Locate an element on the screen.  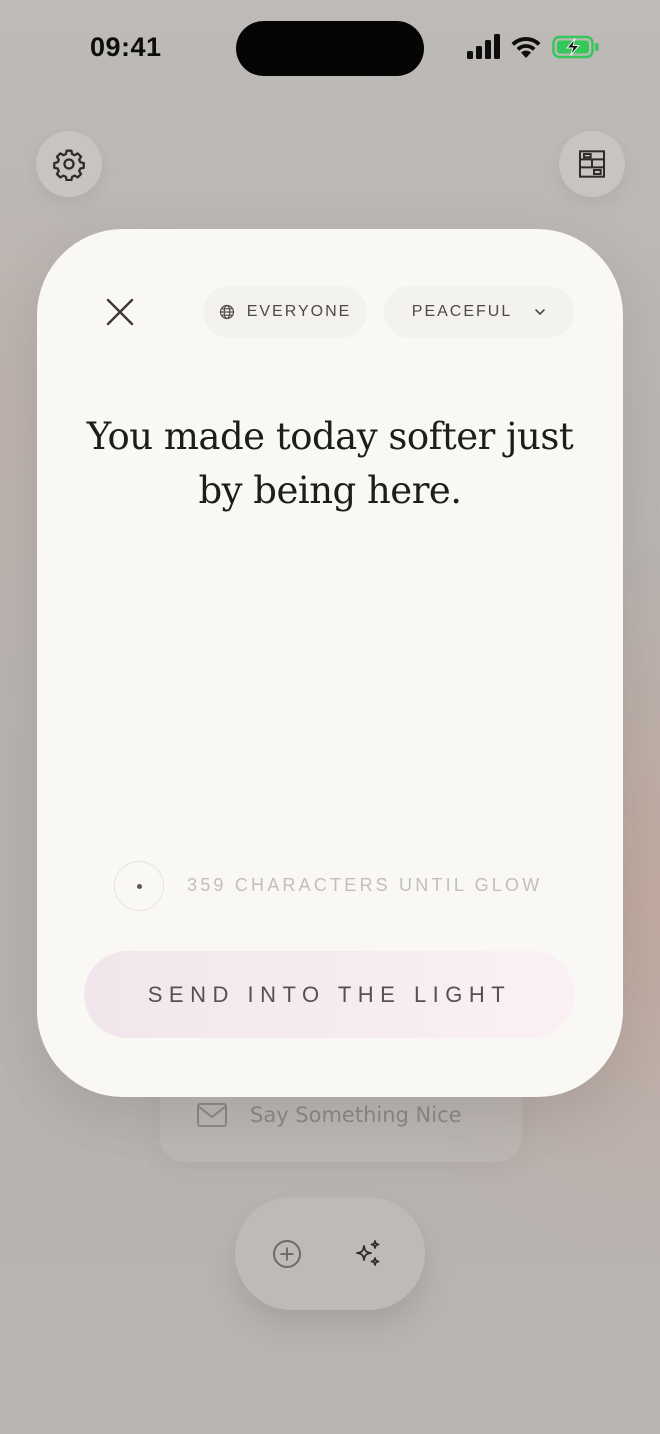
library-icon is located at coordinates (592, 164).